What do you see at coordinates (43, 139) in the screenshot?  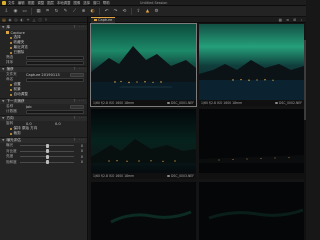 I see `exposure-section-header: ▼ 曝光评估 ? ···` at bounding box center [43, 139].